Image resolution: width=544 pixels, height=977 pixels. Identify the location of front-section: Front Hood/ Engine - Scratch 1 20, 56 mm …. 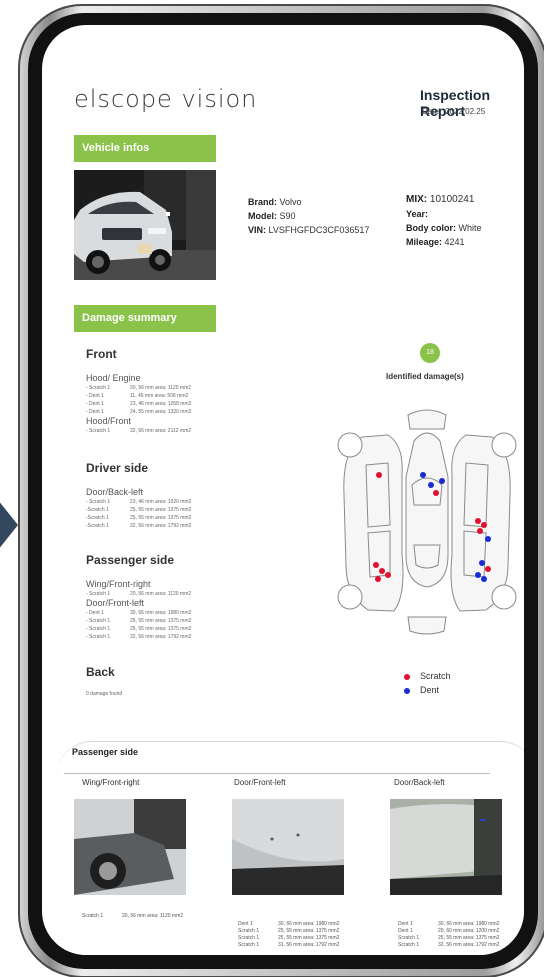
(161, 391).